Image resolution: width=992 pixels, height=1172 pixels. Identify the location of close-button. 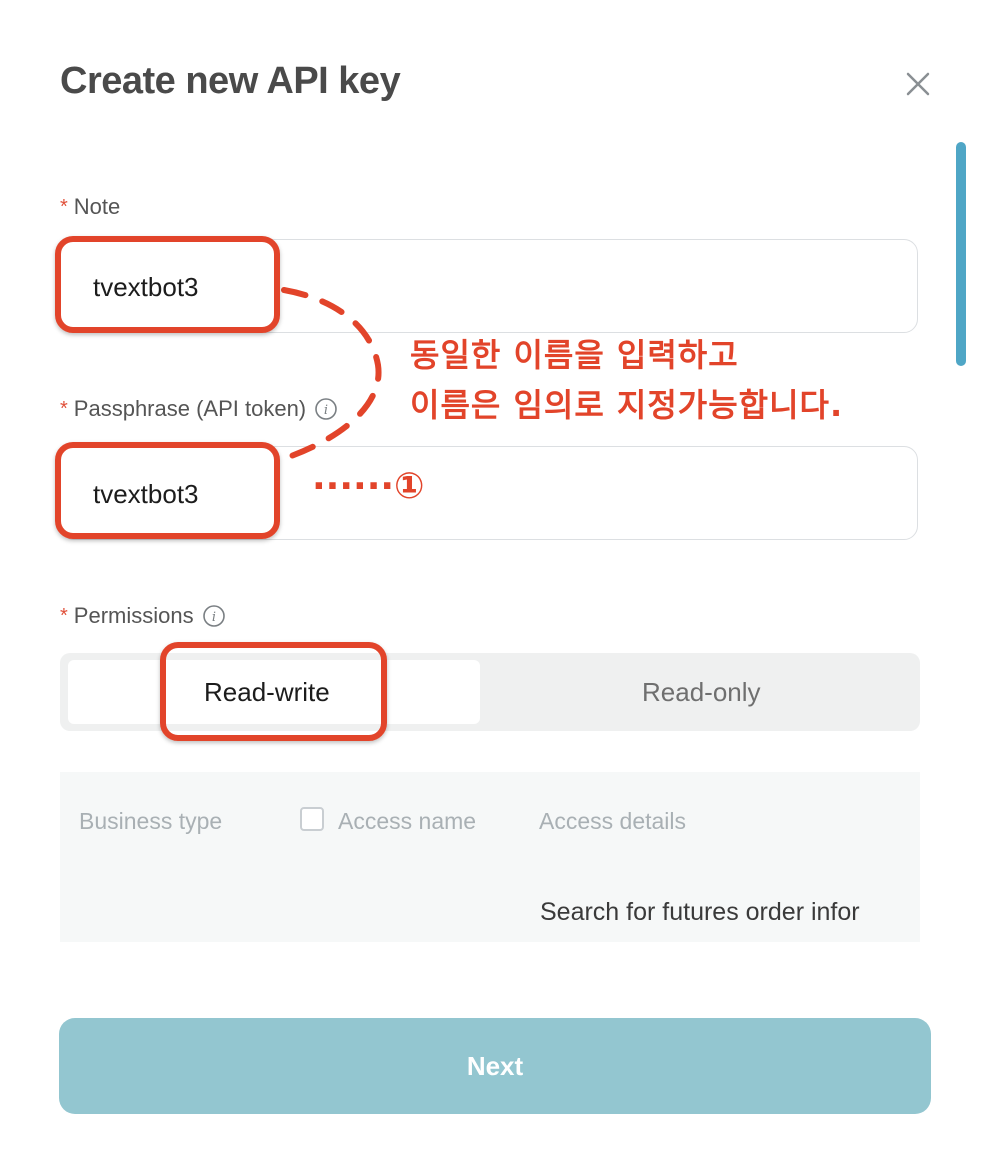
(918, 84).